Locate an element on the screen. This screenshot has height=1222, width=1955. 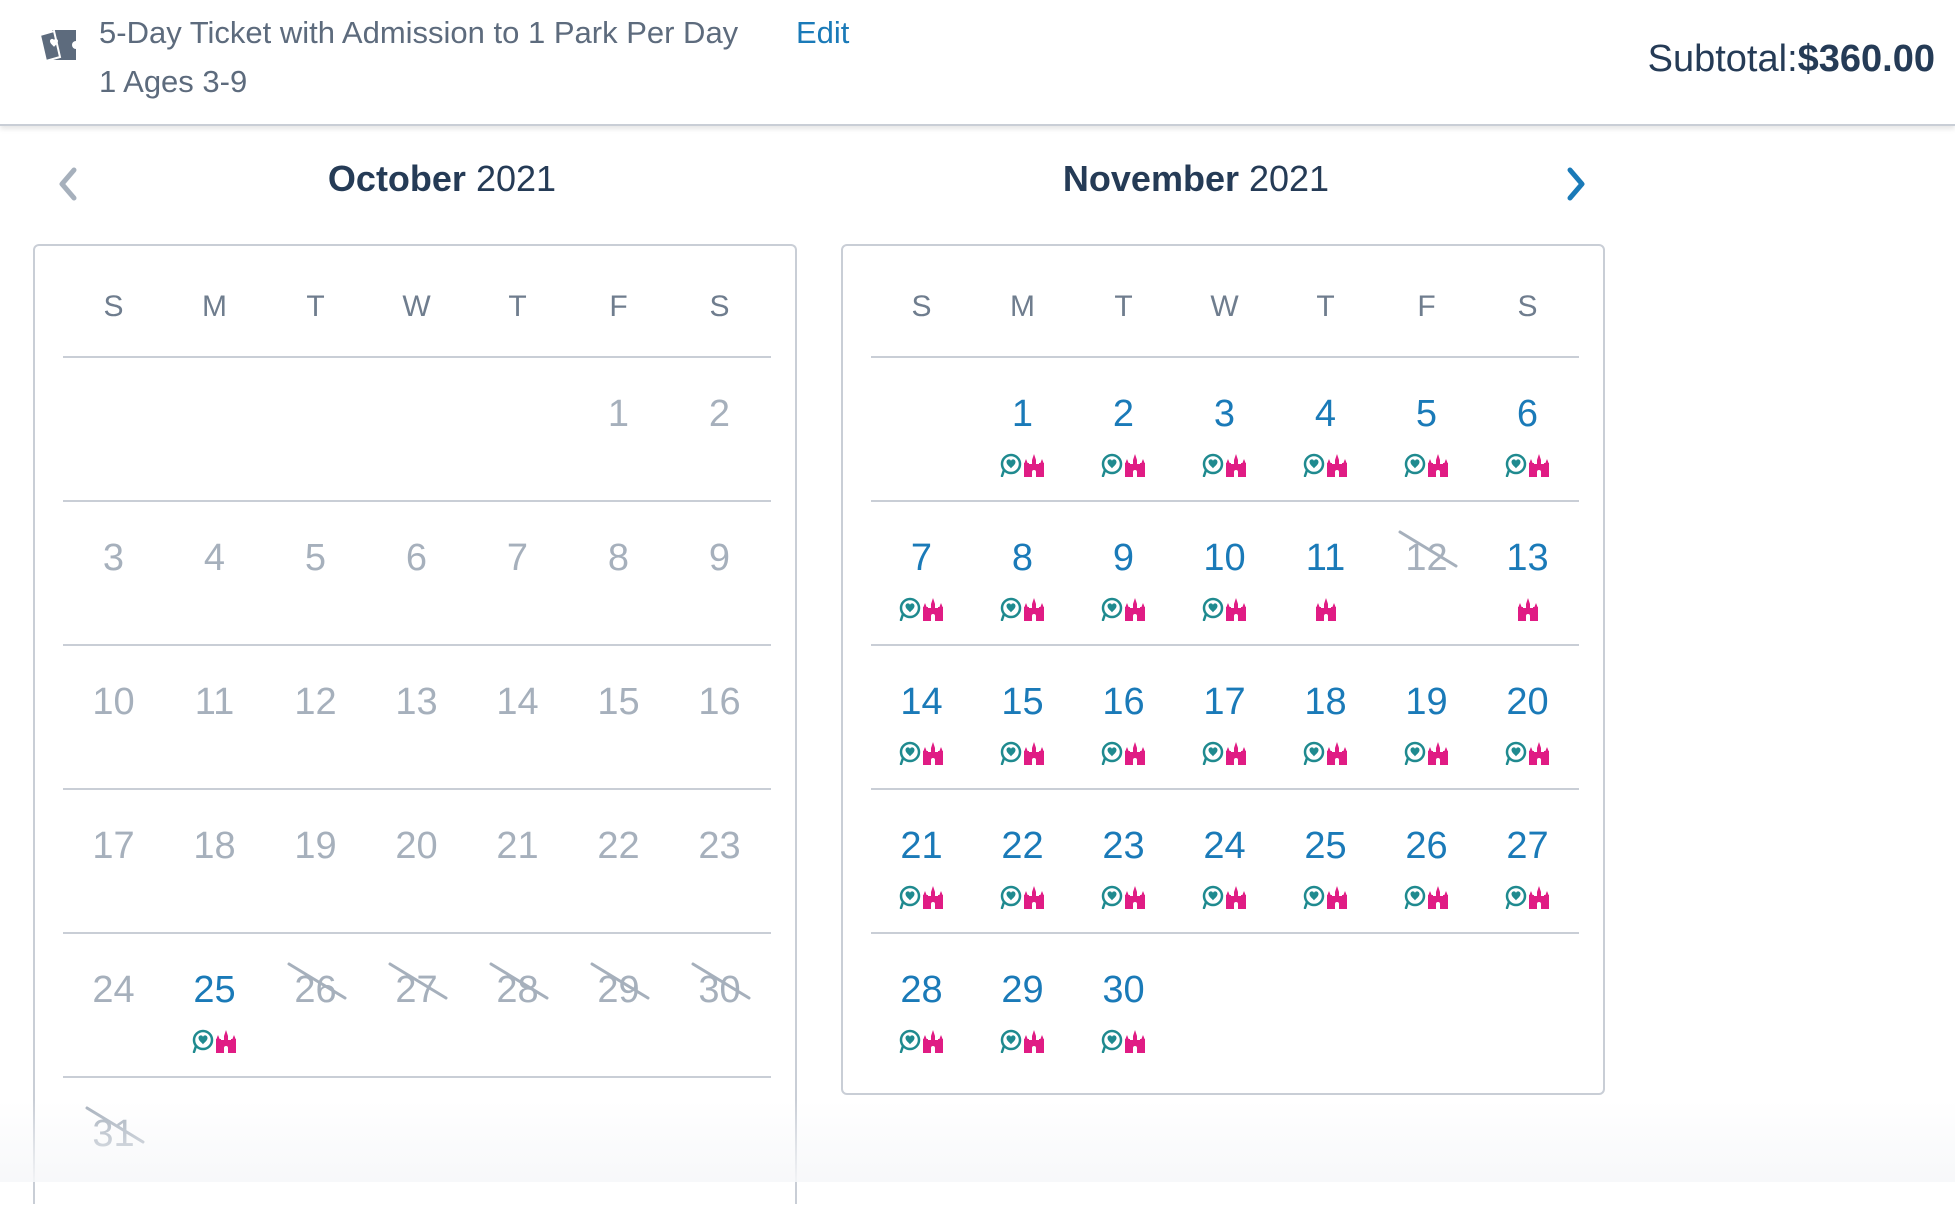
day-number: 22 is located at coordinates (1022, 846).